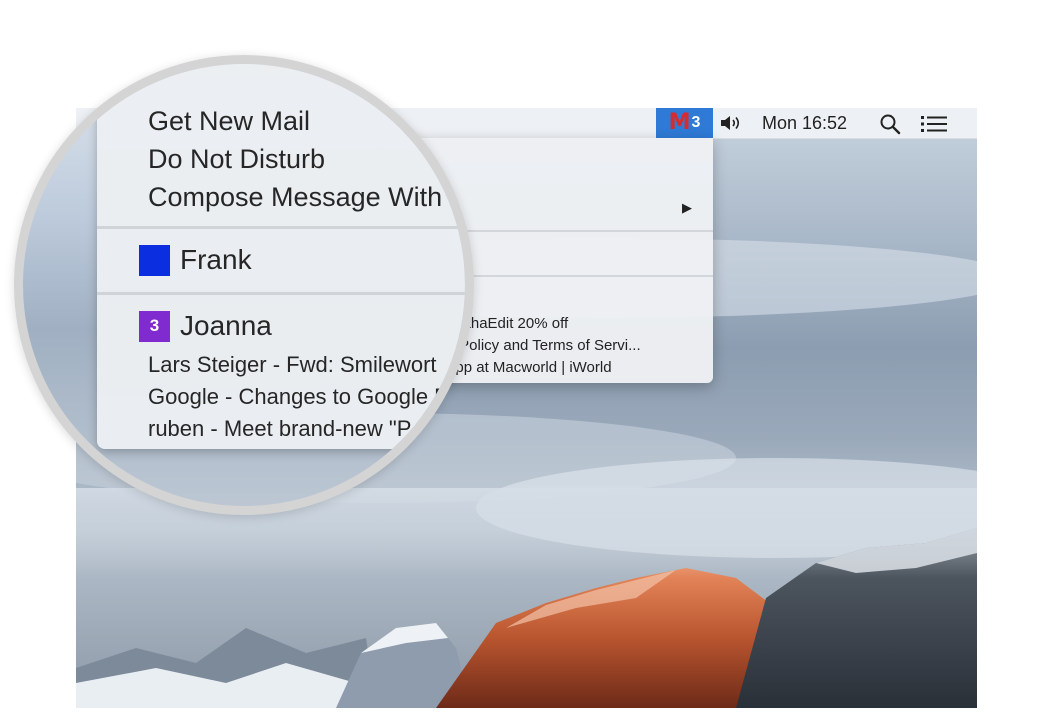  I want to click on message-item: Google - Changes to Google P, so click(298, 397).